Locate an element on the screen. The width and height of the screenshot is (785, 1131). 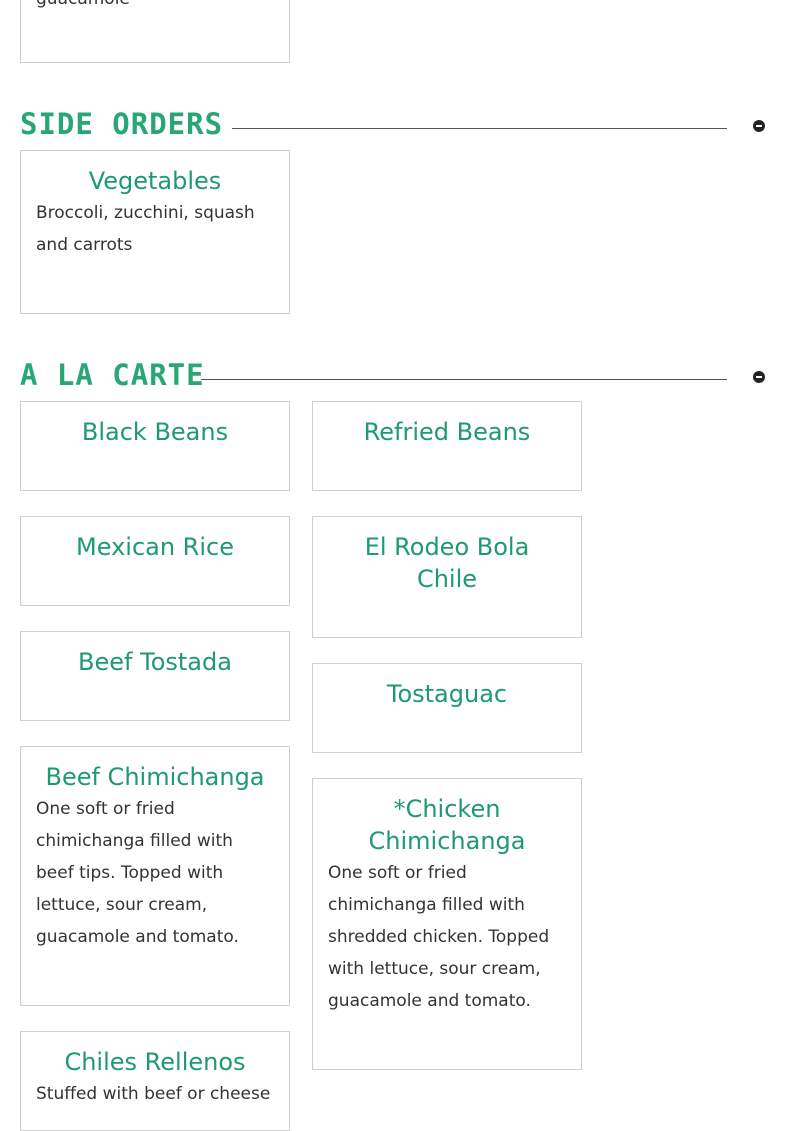
menu-item-description: Broccoli, zucchini, squash and carrots is located at coordinates (145, 229).